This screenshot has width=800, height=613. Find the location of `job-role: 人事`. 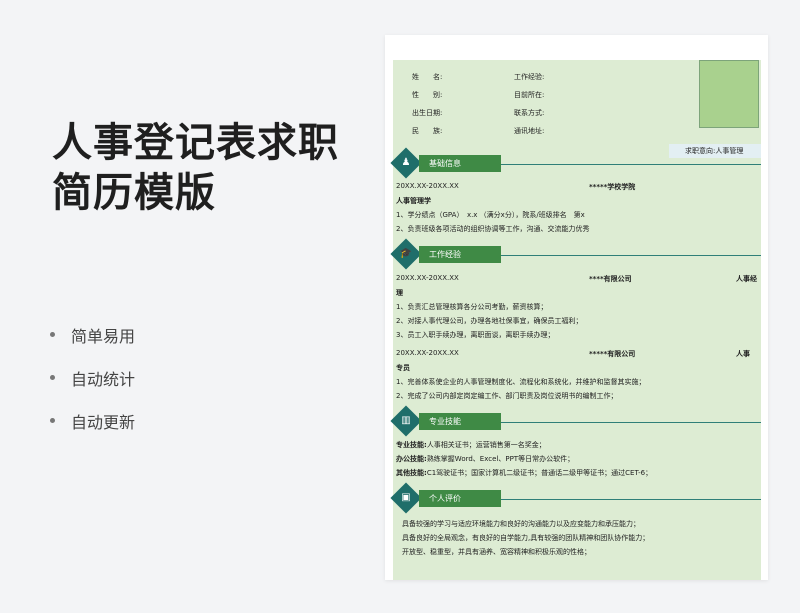

job-role: 人事 is located at coordinates (743, 354).